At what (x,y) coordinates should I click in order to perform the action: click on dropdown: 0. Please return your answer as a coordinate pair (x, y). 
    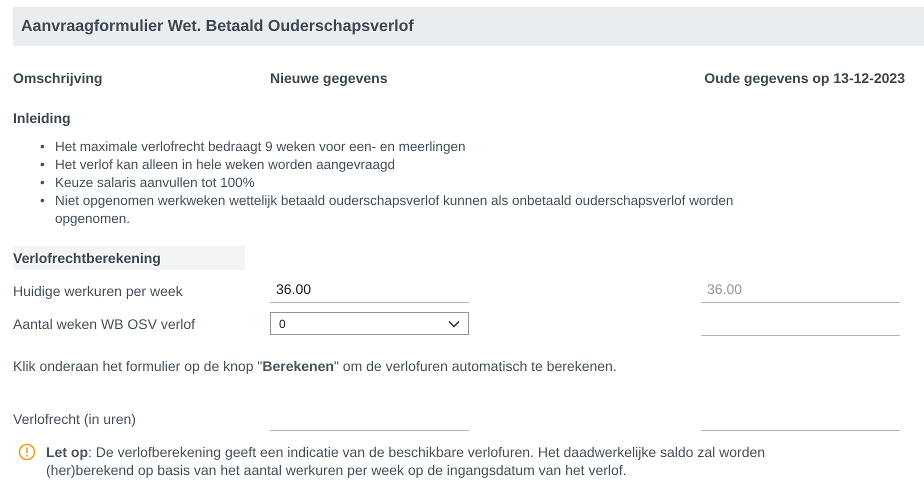
    Looking at the image, I should click on (369, 323).